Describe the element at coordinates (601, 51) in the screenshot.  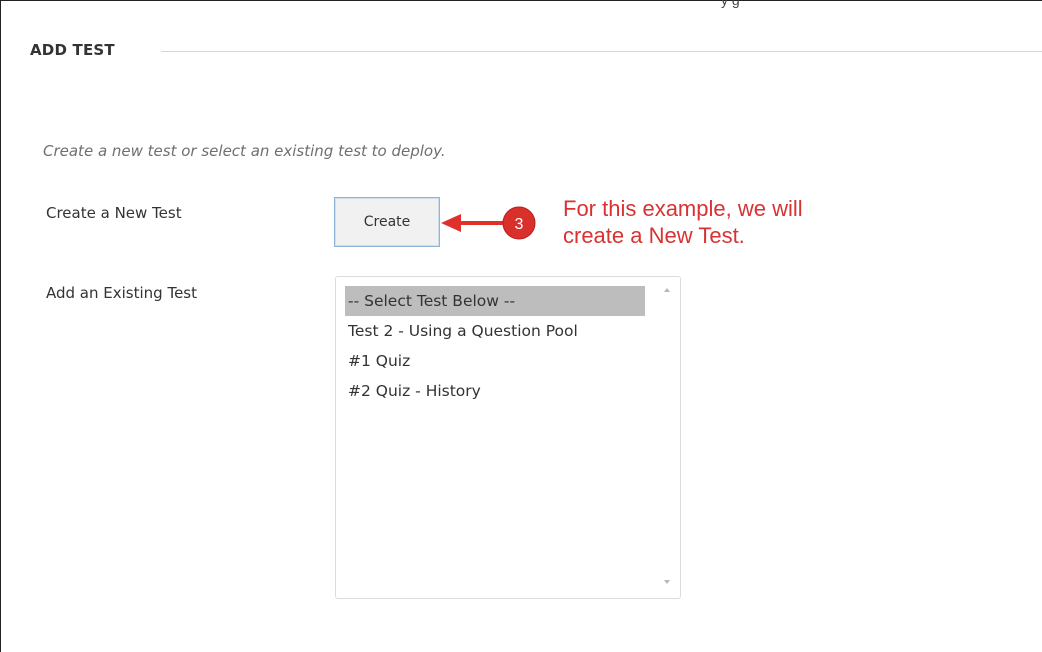
I see `section-divider` at that location.